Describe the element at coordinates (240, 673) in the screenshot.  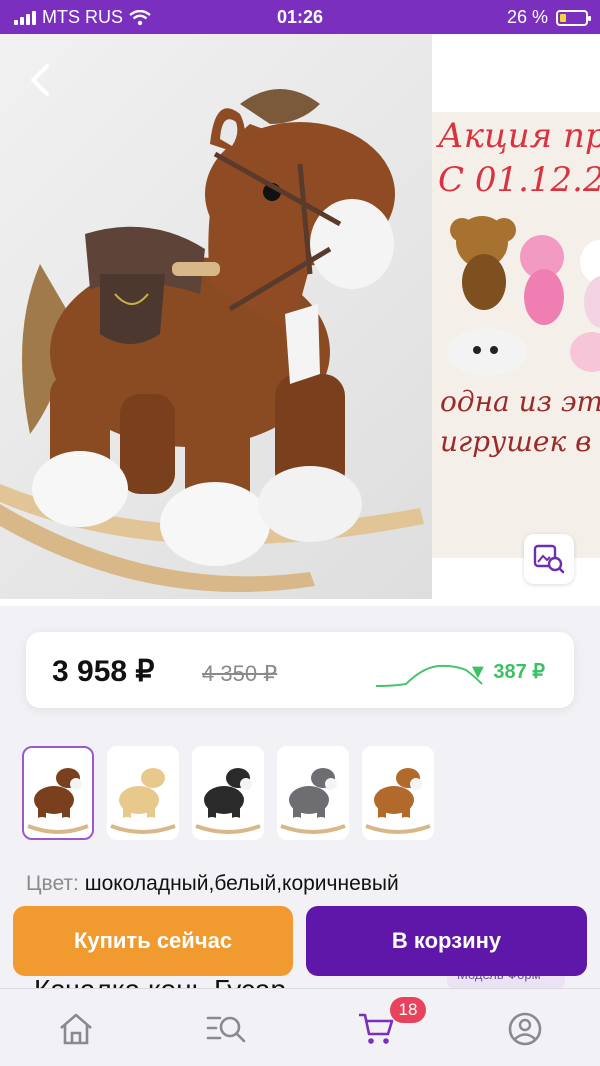
I see `old-price: 4 350 ₽` at that location.